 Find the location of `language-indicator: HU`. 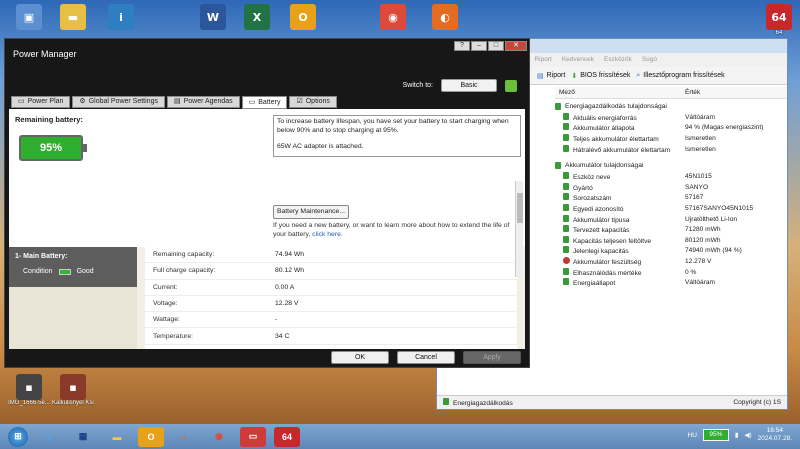

language-indicator: HU is located at coordinates (692, 435).